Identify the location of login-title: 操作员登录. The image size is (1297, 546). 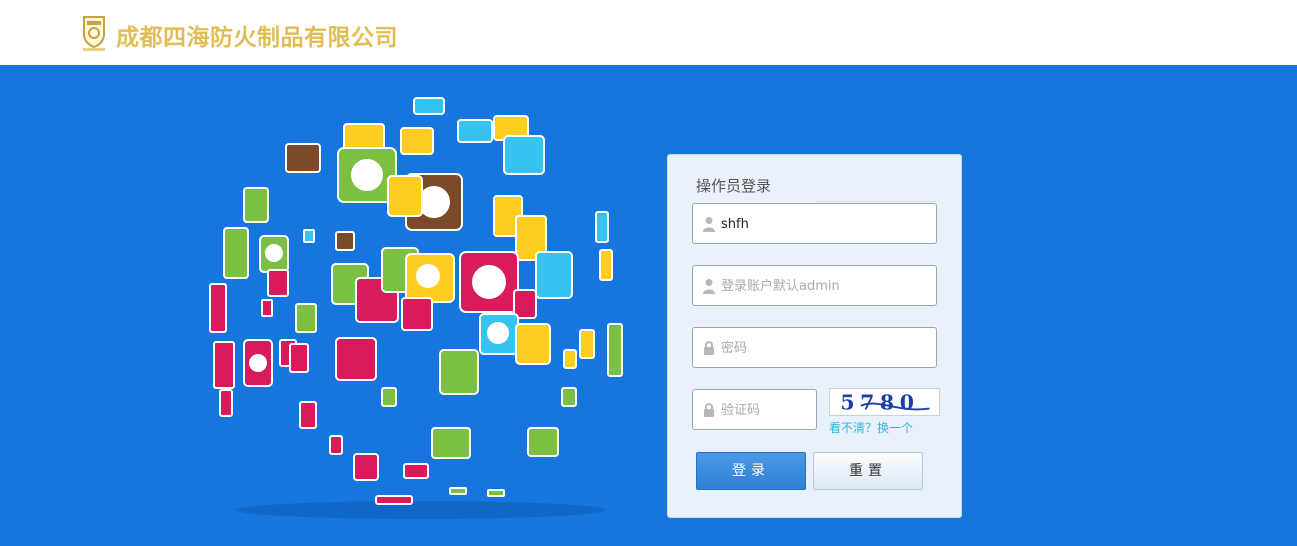
(734, 186).